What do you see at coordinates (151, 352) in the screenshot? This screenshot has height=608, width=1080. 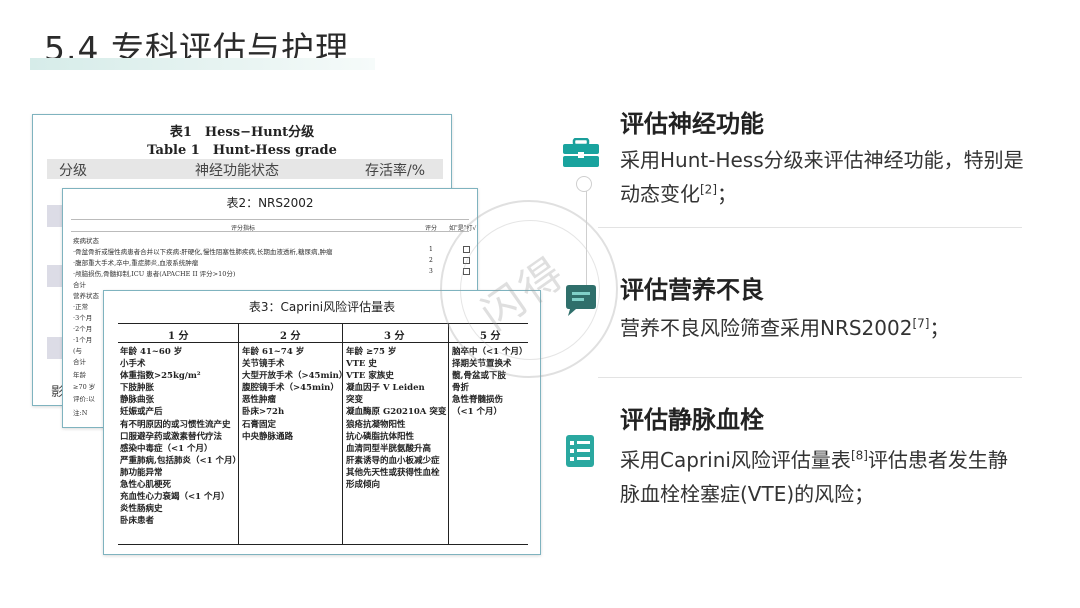 I see `table3-cell: 年龄 41~60 岁` at bounding box center [151, 352].